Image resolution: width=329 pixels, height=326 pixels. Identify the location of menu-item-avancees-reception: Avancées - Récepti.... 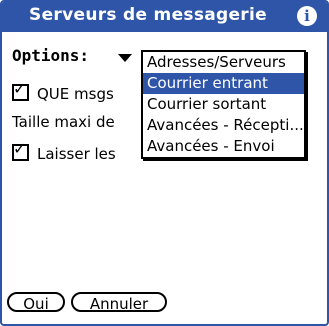
(223, 125).